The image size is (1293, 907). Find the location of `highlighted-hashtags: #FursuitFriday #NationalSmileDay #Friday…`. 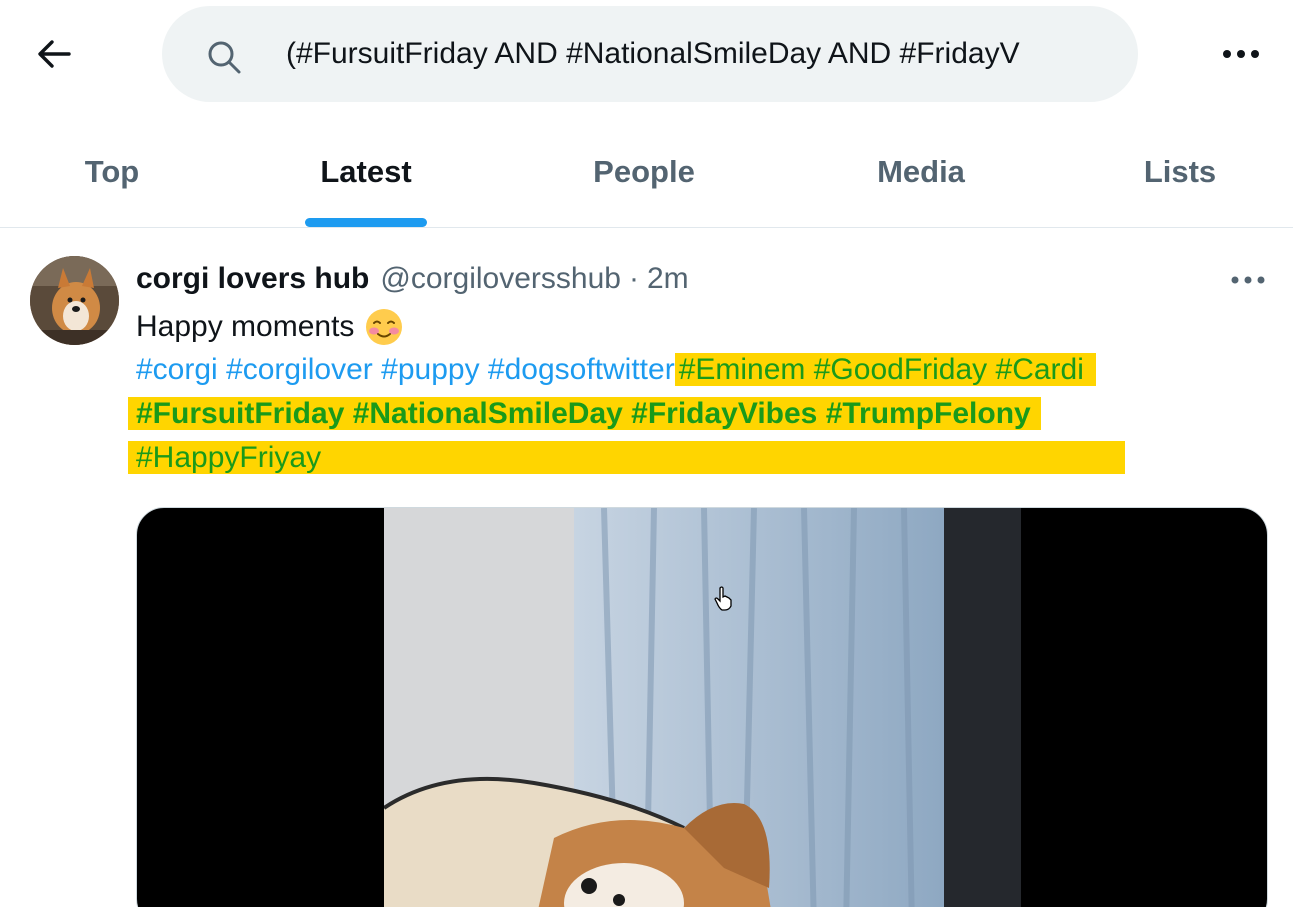

highlighted-hashtags: #FursuitFriday #NationalSmileDay #Friday… is located at coordinates (584, 413).